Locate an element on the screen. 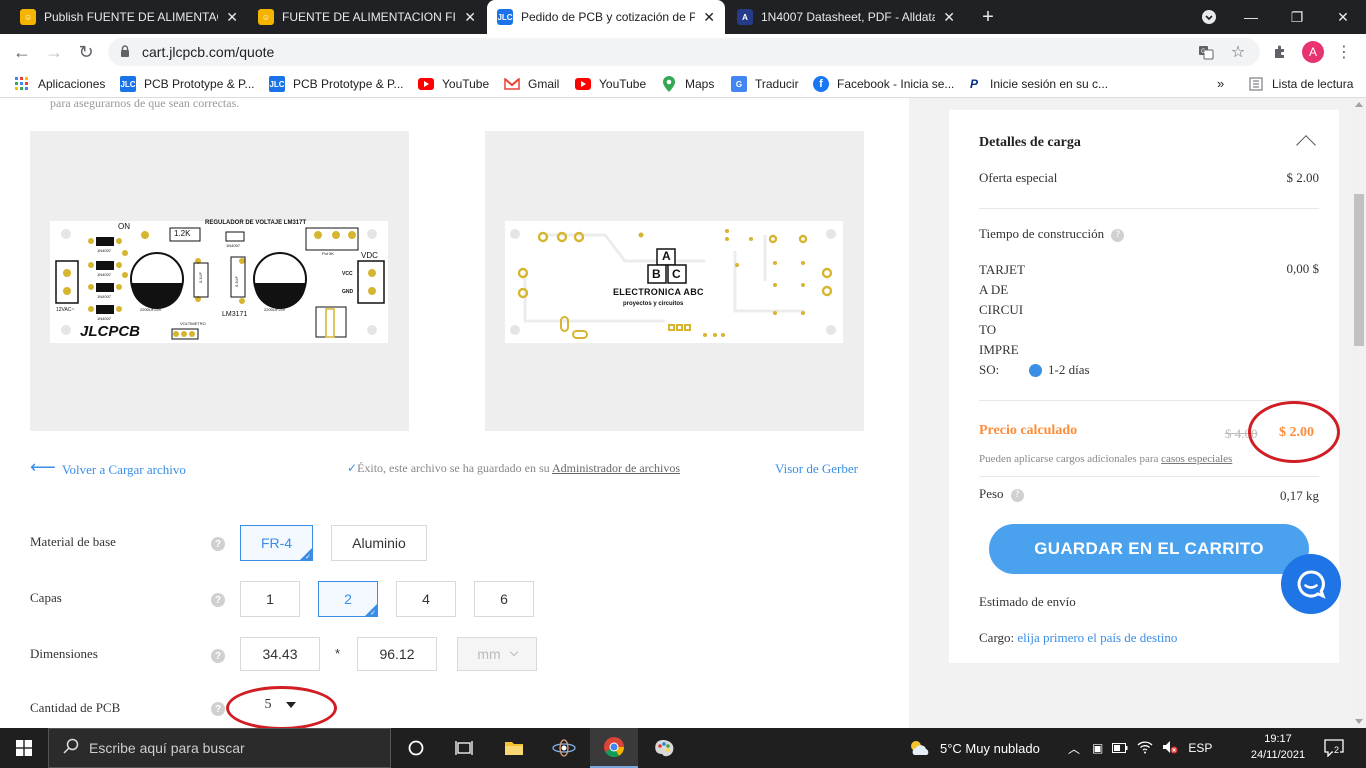  chevron-down-icon is located at coordinates (513, 652).